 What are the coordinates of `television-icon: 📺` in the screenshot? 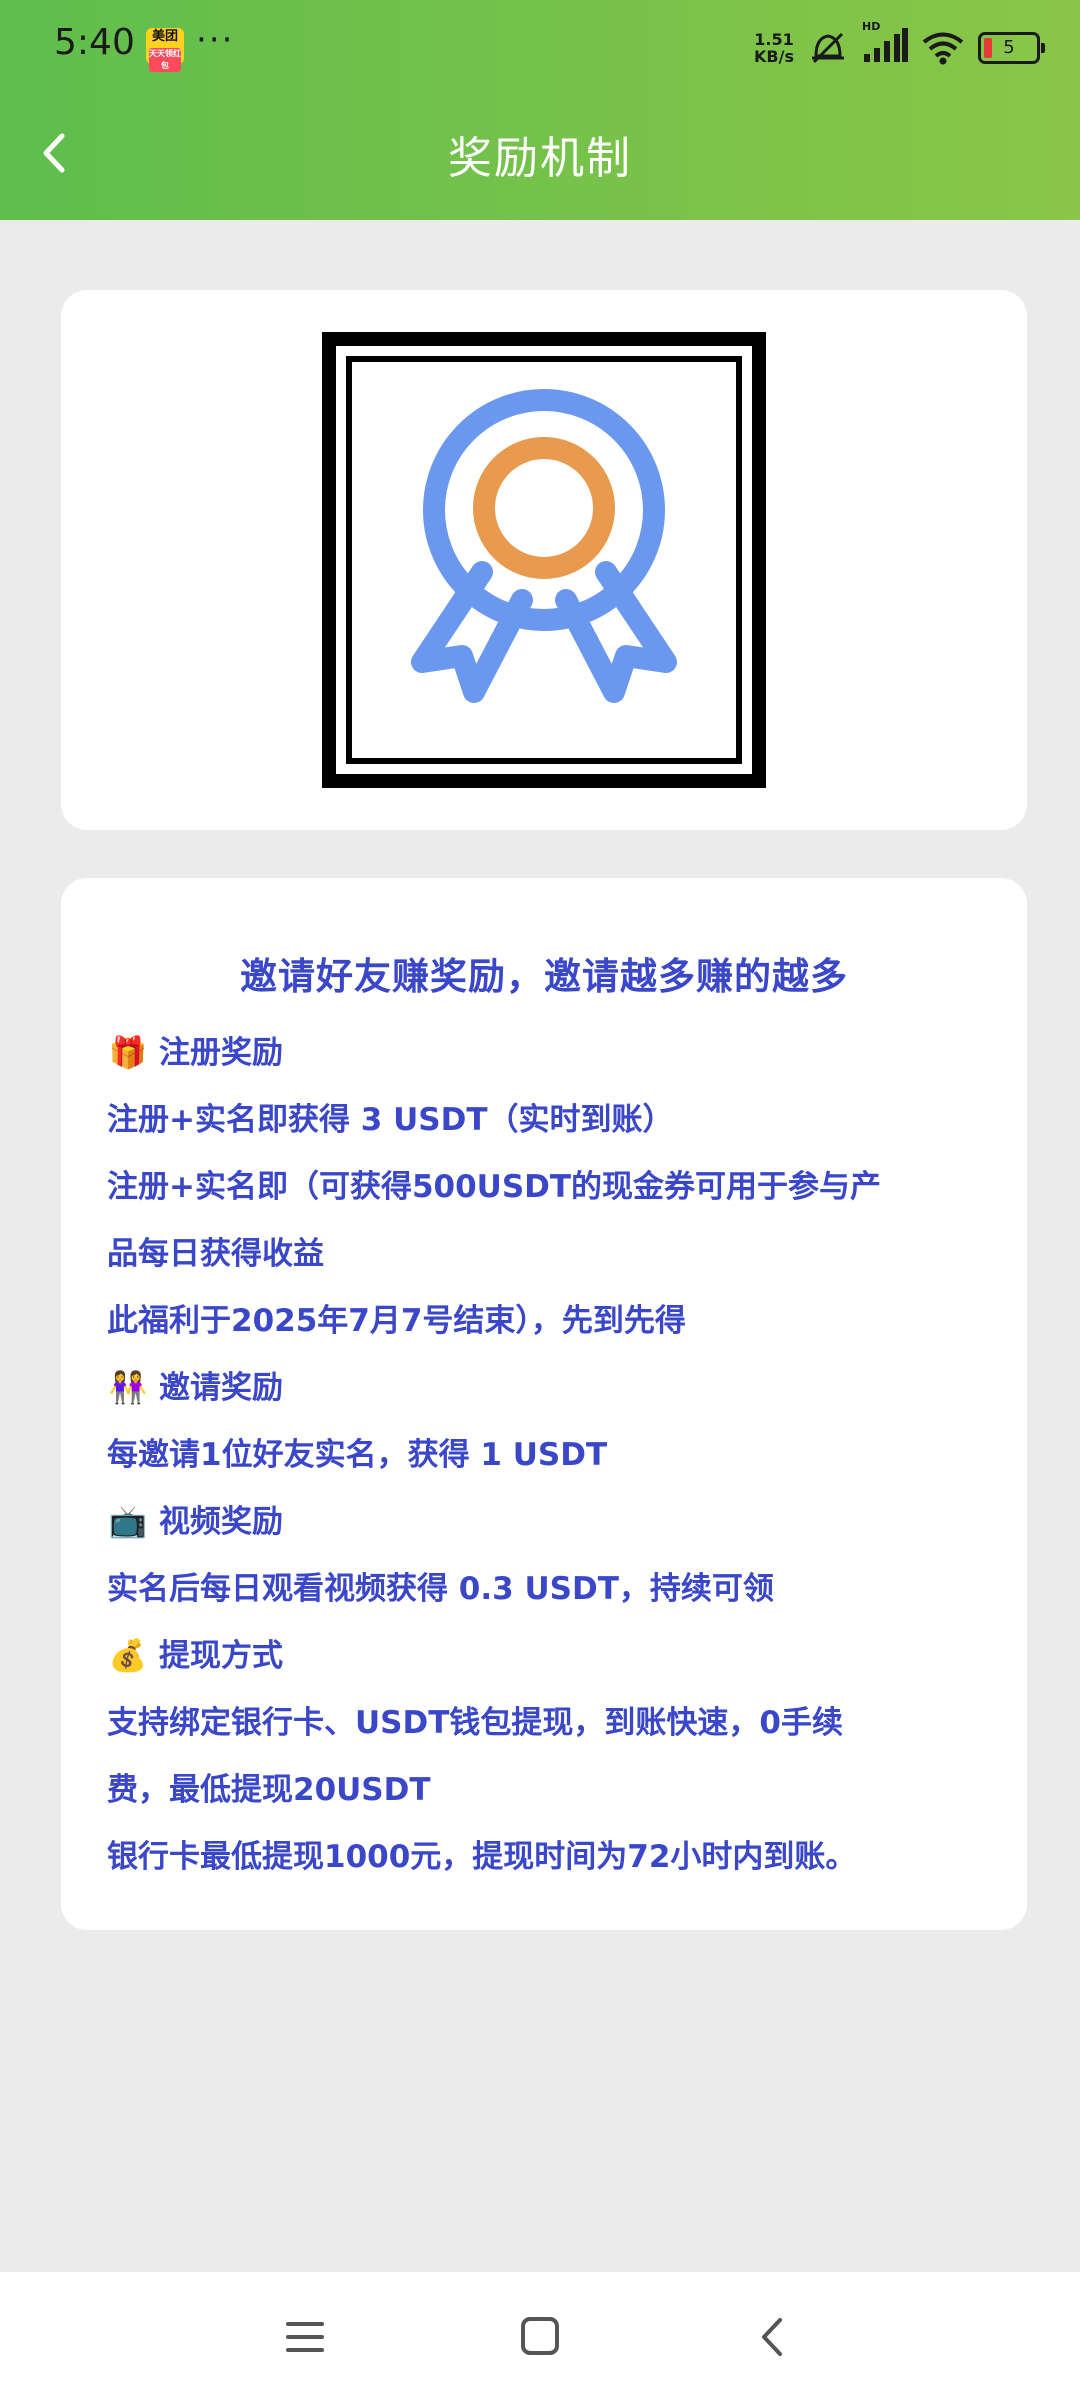 It's located at (128, 1522).